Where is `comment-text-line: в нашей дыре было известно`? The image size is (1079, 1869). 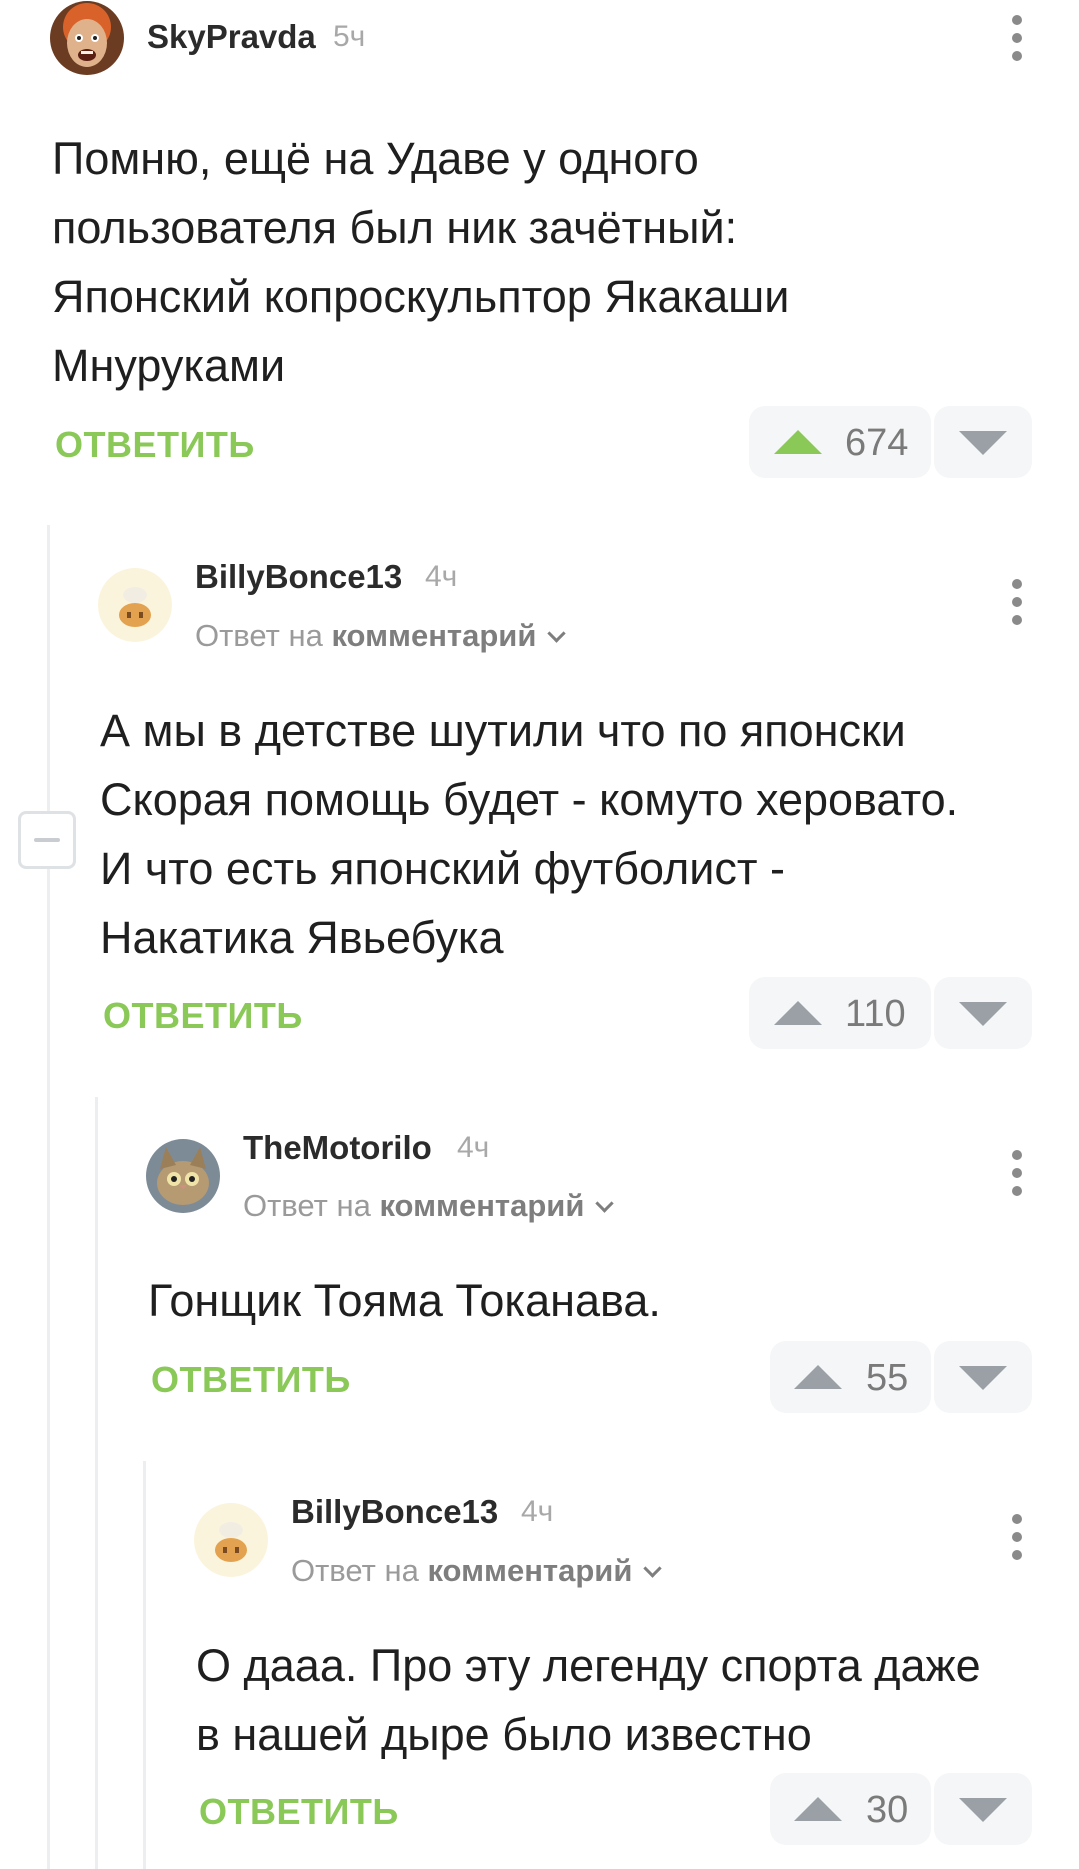
comment-text-line: в нашей дыре было известно is located at coordinates (504, 1734).